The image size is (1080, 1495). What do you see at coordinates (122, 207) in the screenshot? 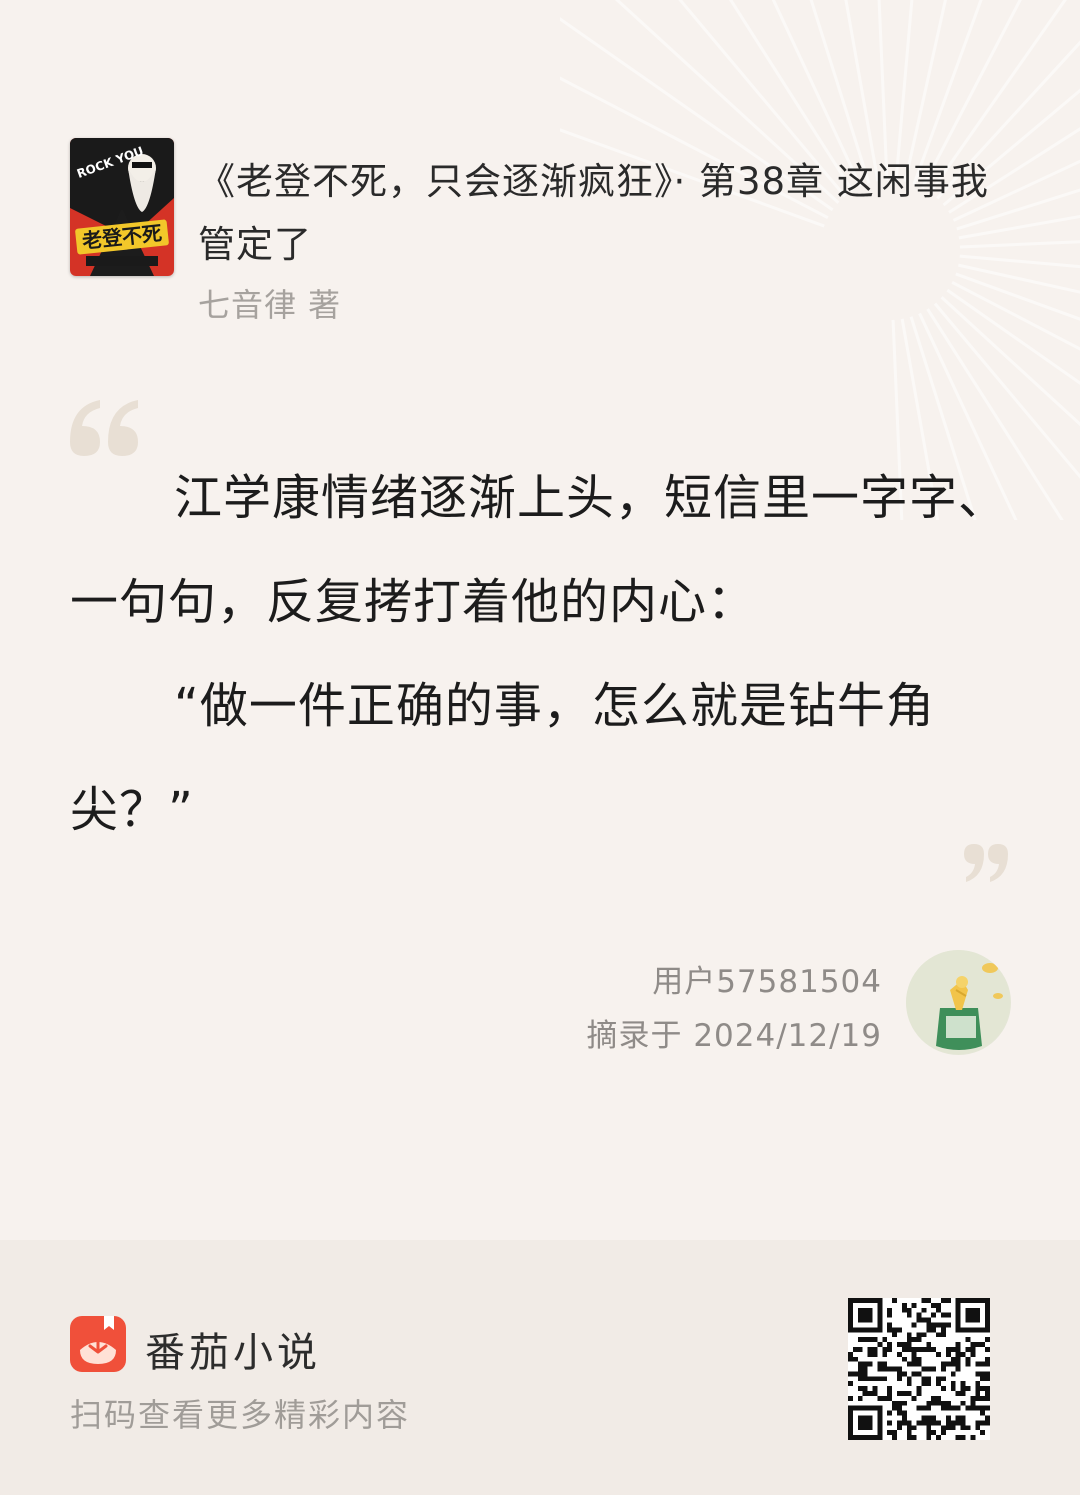
I see `book-cover: 老登不死 ROCK YOU` at bounding box center [122, 207].